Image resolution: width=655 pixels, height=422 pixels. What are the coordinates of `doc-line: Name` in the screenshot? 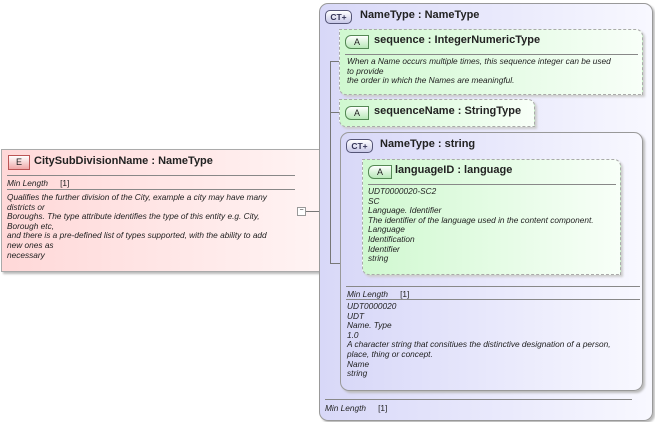 It's located at (358, 363).